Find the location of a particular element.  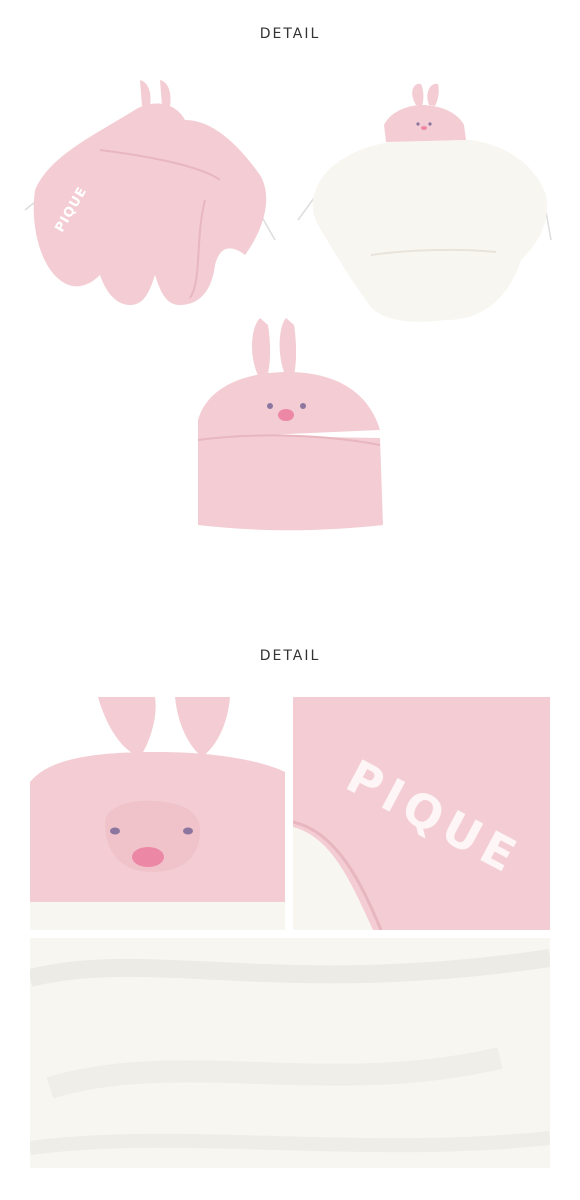

folded-hood-image is located at coordinates (288, 422).